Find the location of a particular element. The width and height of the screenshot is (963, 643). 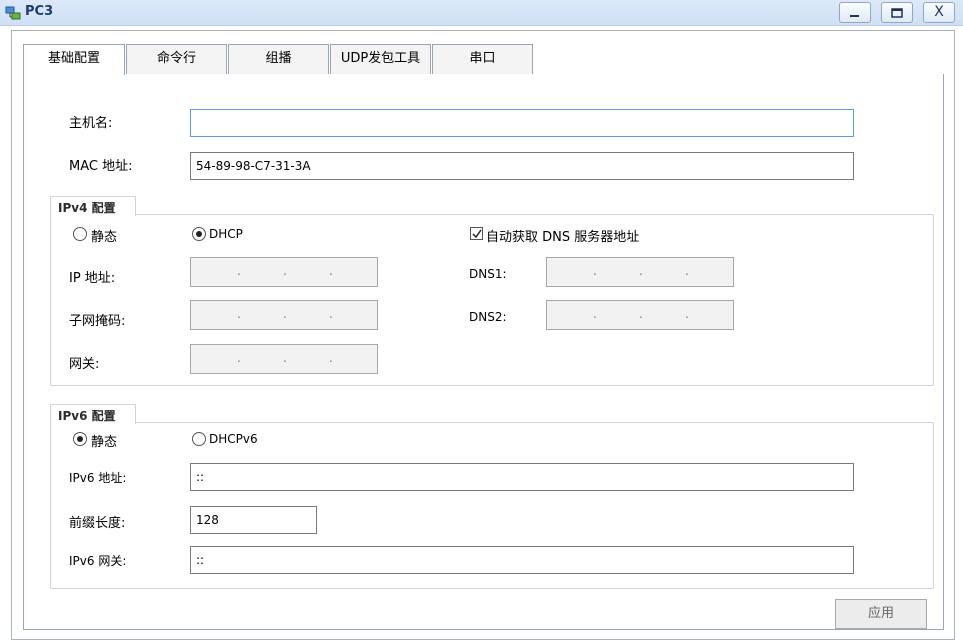

dns1-label: DNS1: is located at coordinates (488, 274).